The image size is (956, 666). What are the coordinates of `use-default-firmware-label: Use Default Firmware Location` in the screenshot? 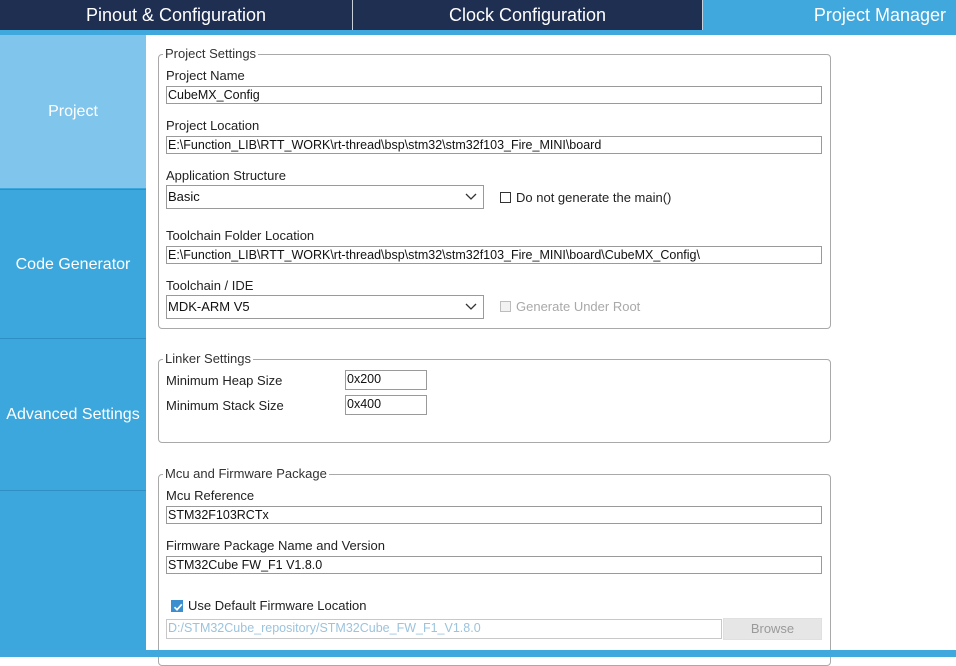 It's located at (277, 605).